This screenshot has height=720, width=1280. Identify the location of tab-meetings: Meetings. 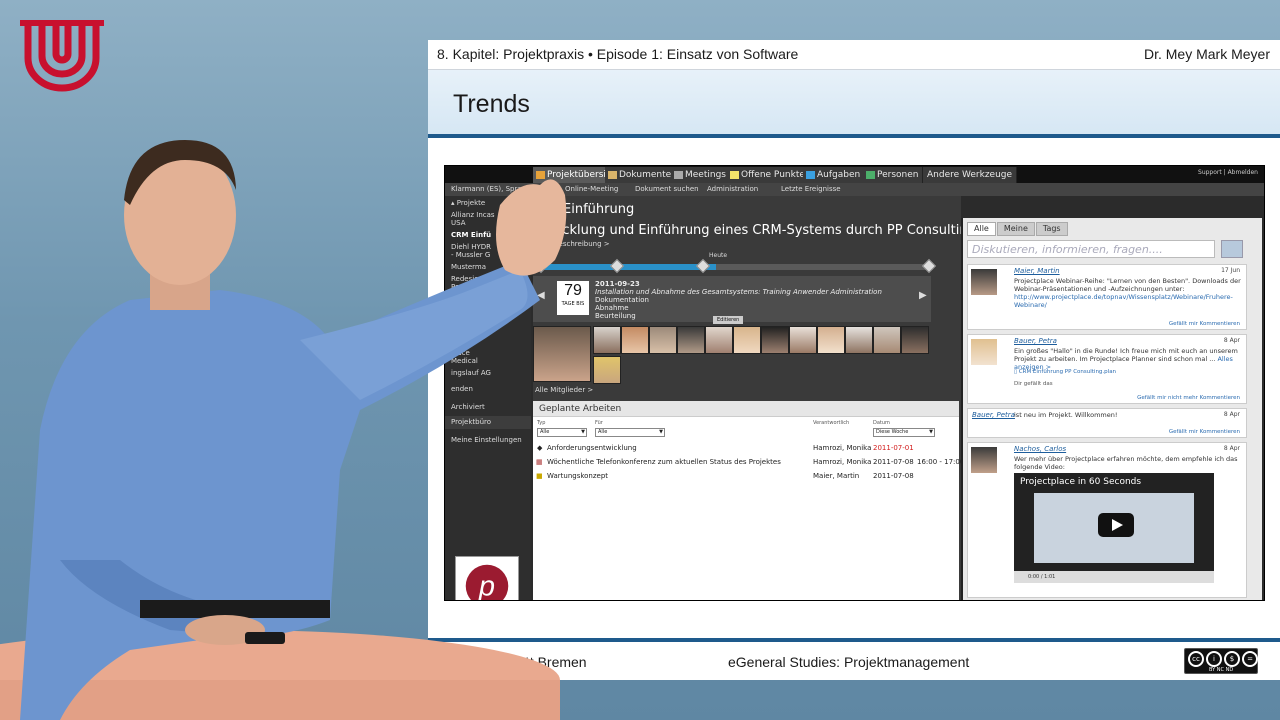
(701, 175).